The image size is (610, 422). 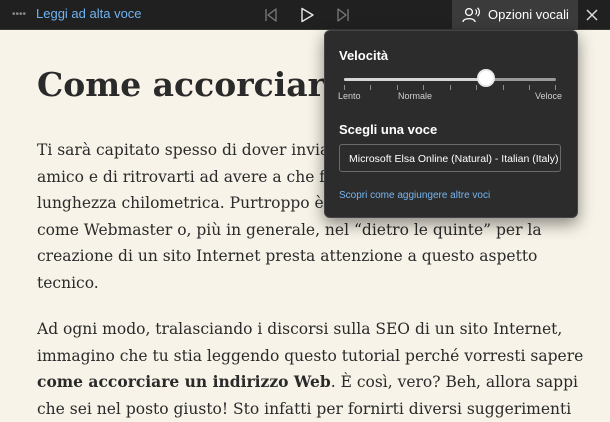 I want to click on choose-voice-heading: Scegli una voce, so click(x=388, y=129).